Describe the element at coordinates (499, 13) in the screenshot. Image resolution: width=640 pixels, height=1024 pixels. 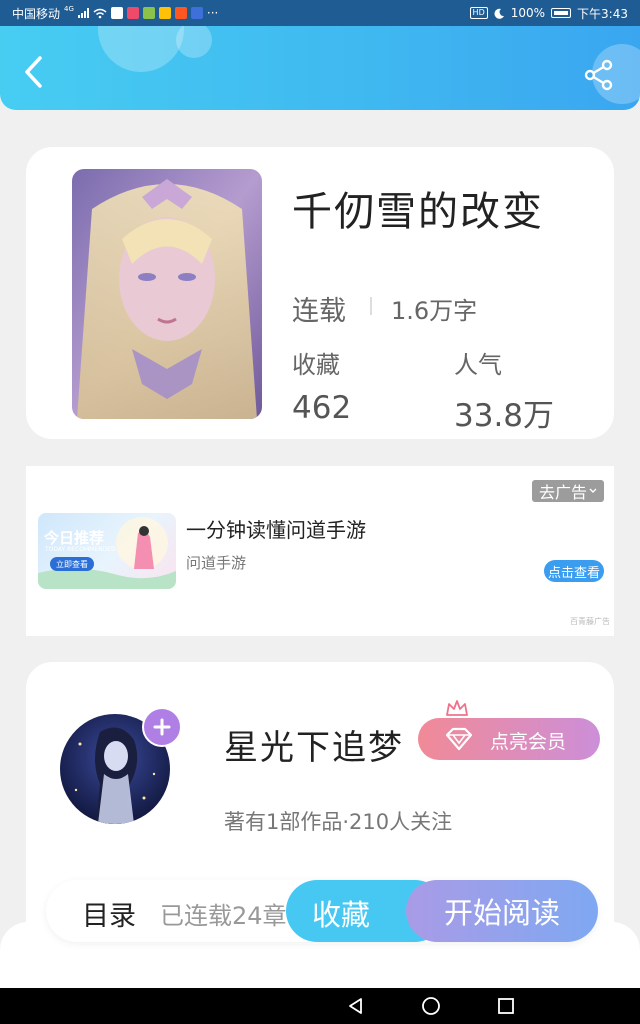
I see `moon-icon` at that location.